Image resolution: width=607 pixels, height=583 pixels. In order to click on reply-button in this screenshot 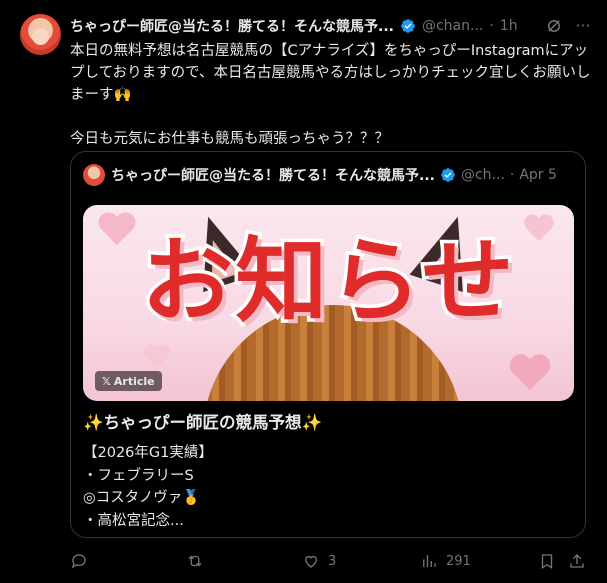, I will do `click(83, 561)`.